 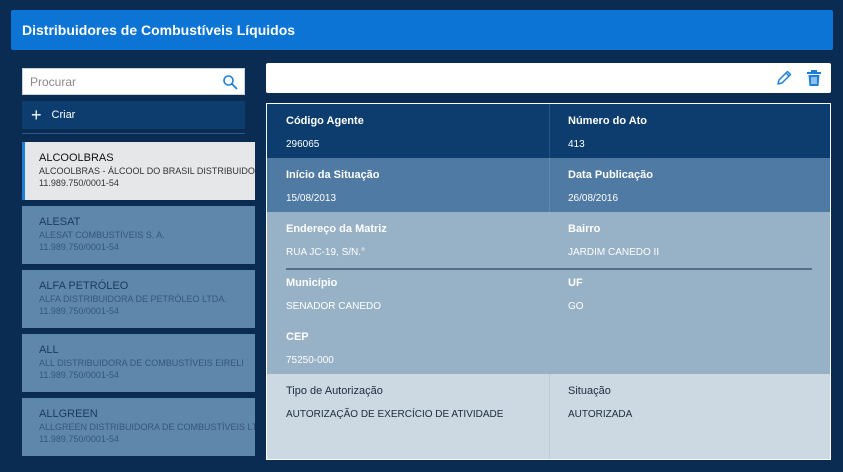 I want to click on detail-row: Código Agente 296065 Número do Ato 413, so click(x=548, y=131).